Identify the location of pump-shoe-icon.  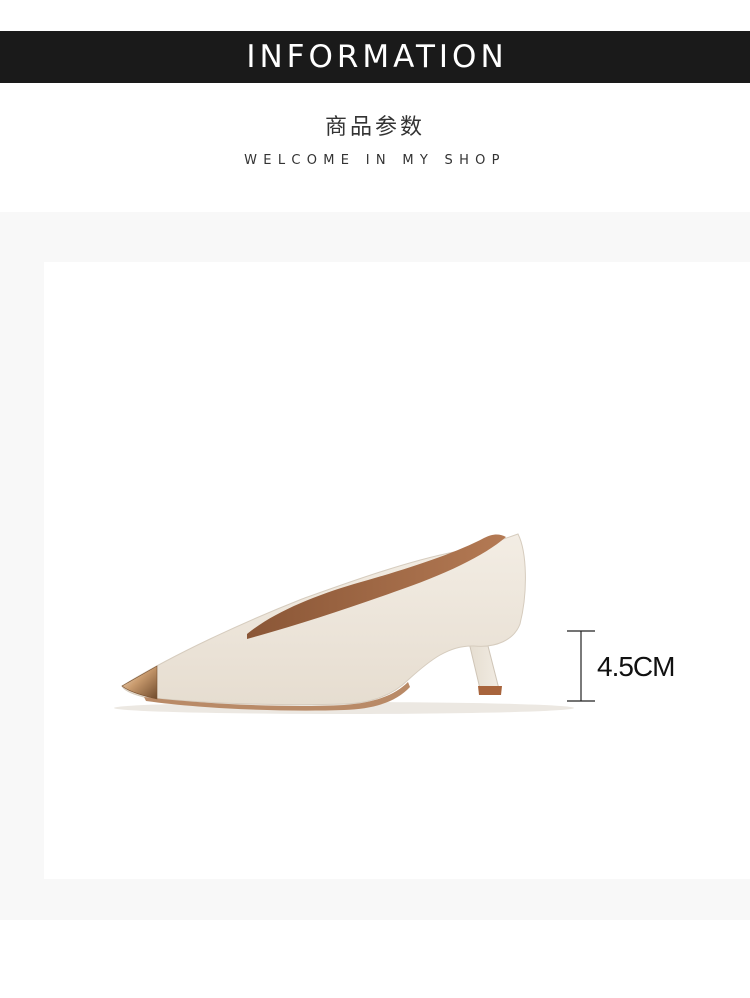
(344, 623).